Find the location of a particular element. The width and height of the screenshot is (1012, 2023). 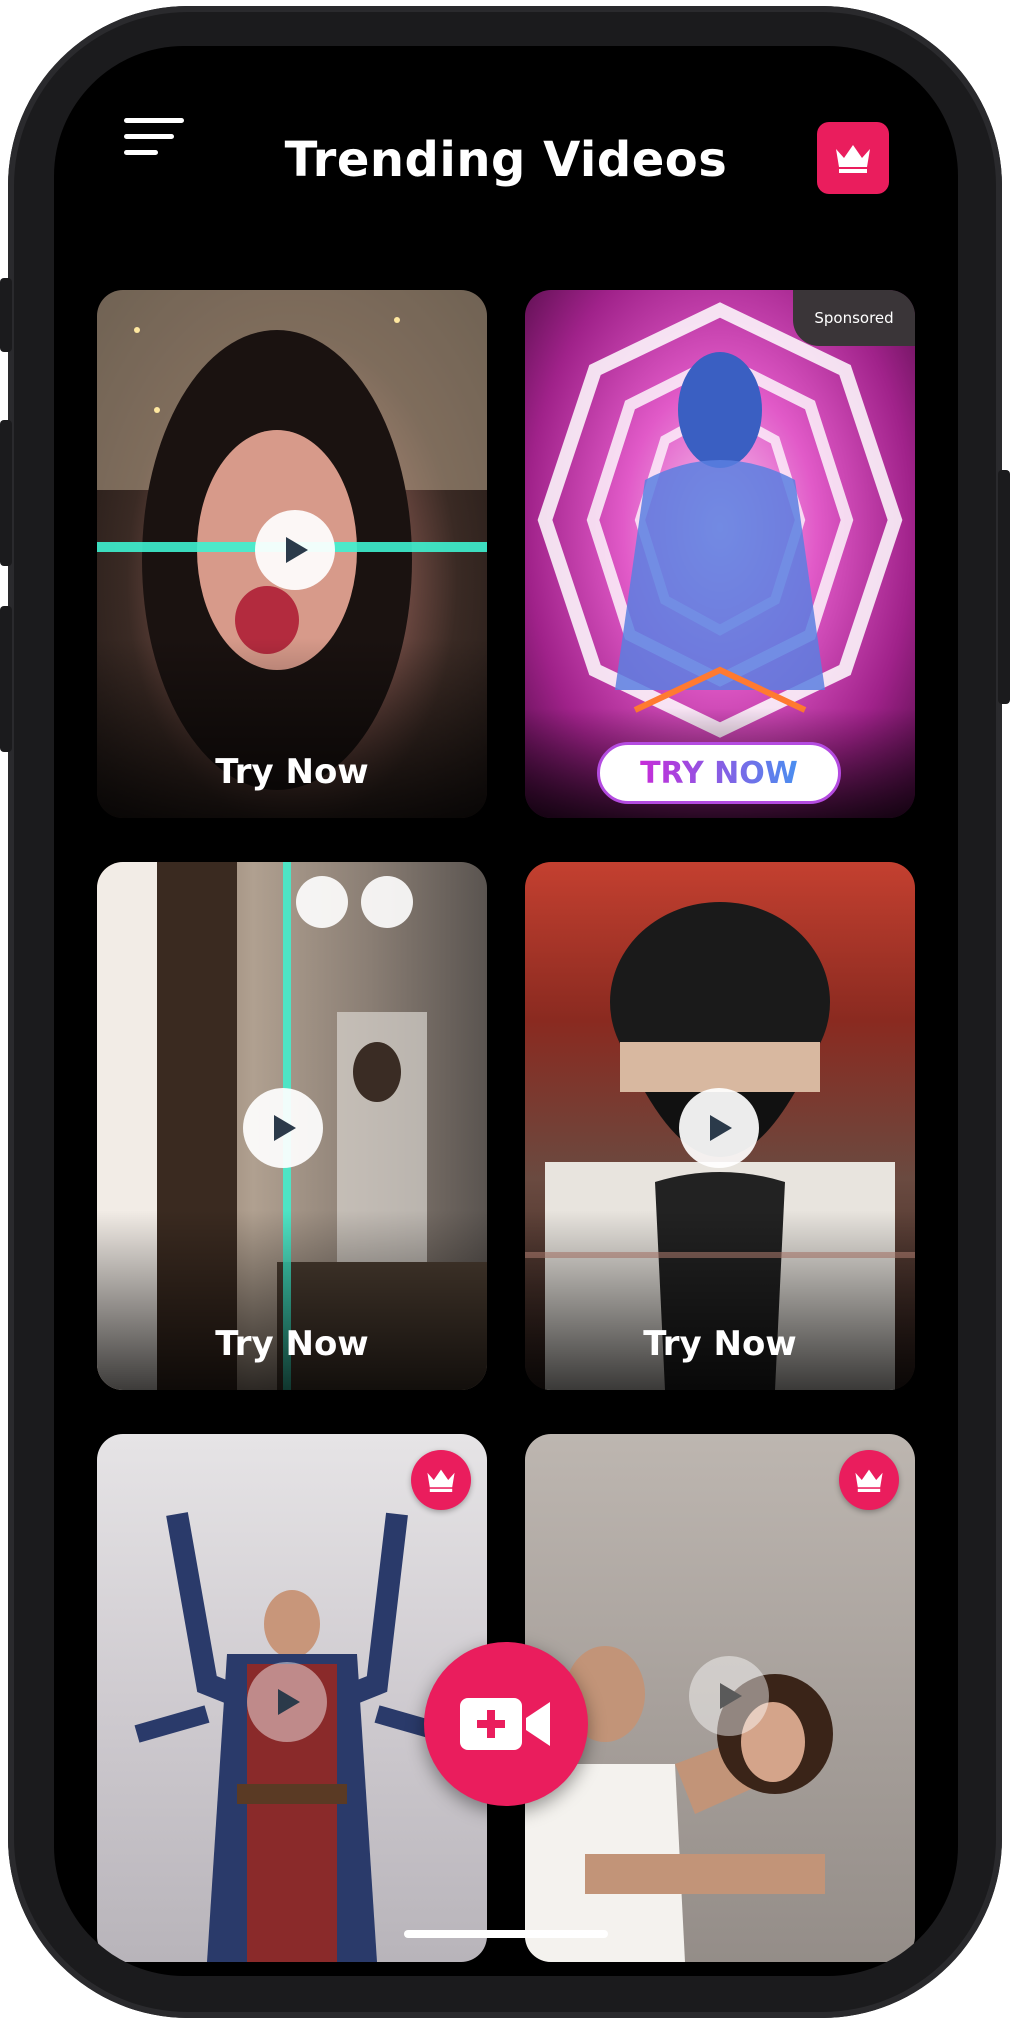

video-card-1: Try Now is located at coordinates (292, 554).